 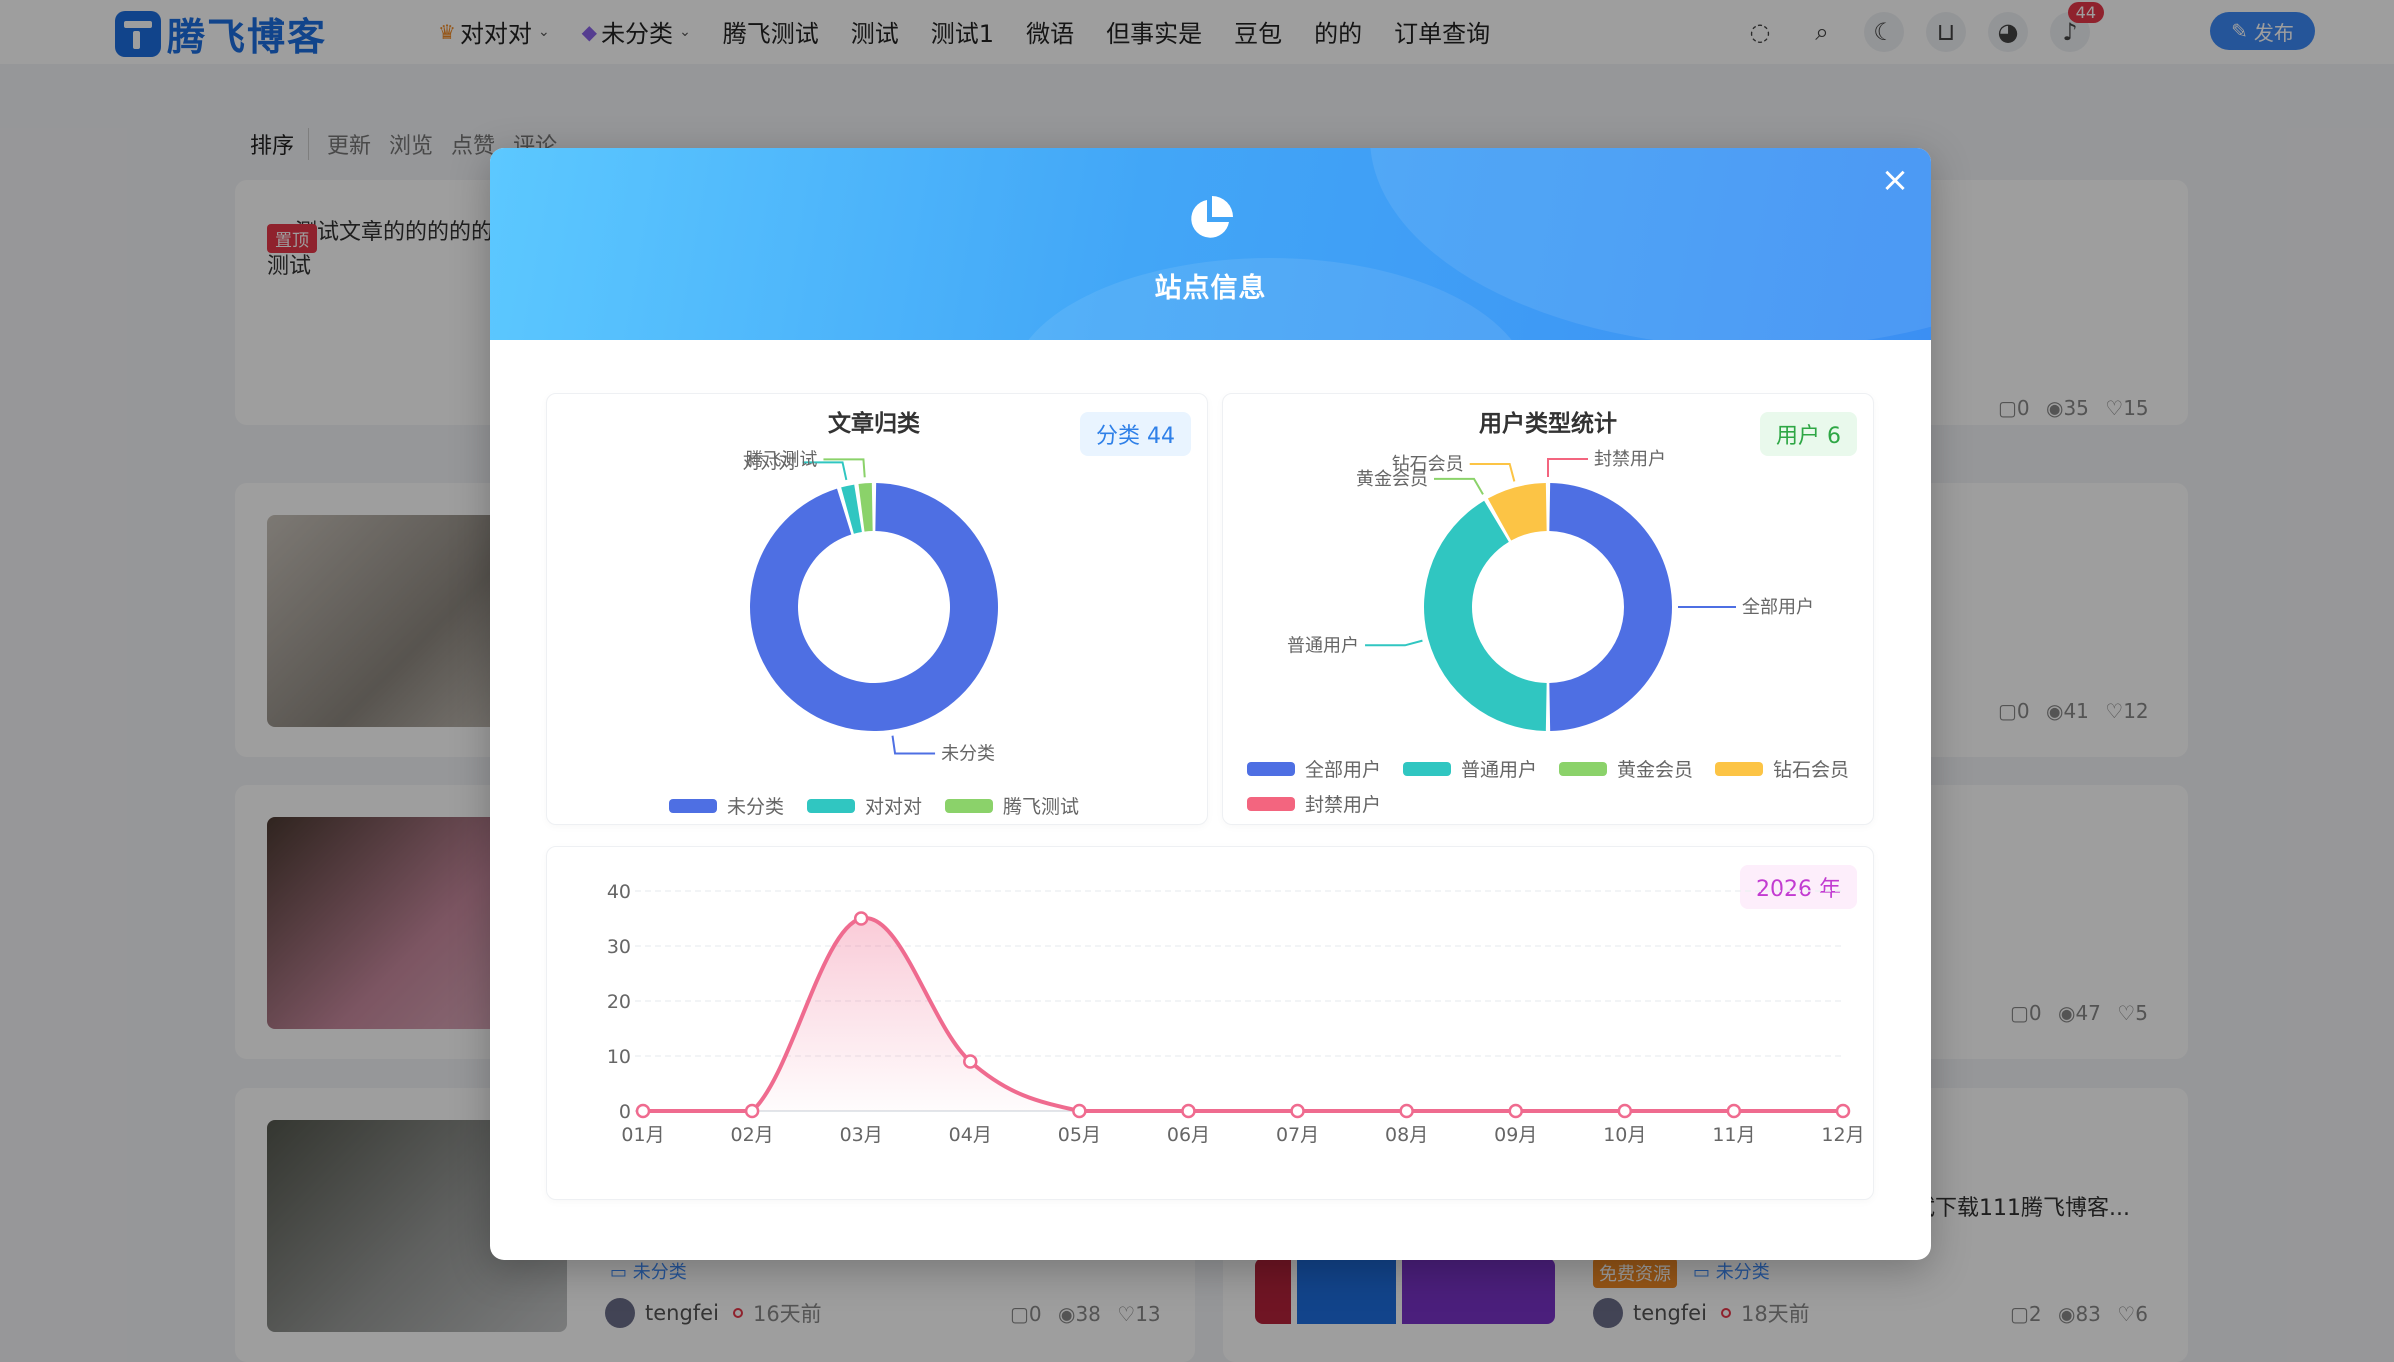 I want to click on category-donut-chart: 文章归类未分类对对对腾飞测试未分类 对对对 腾飞测试, so click(x=874, y=614).